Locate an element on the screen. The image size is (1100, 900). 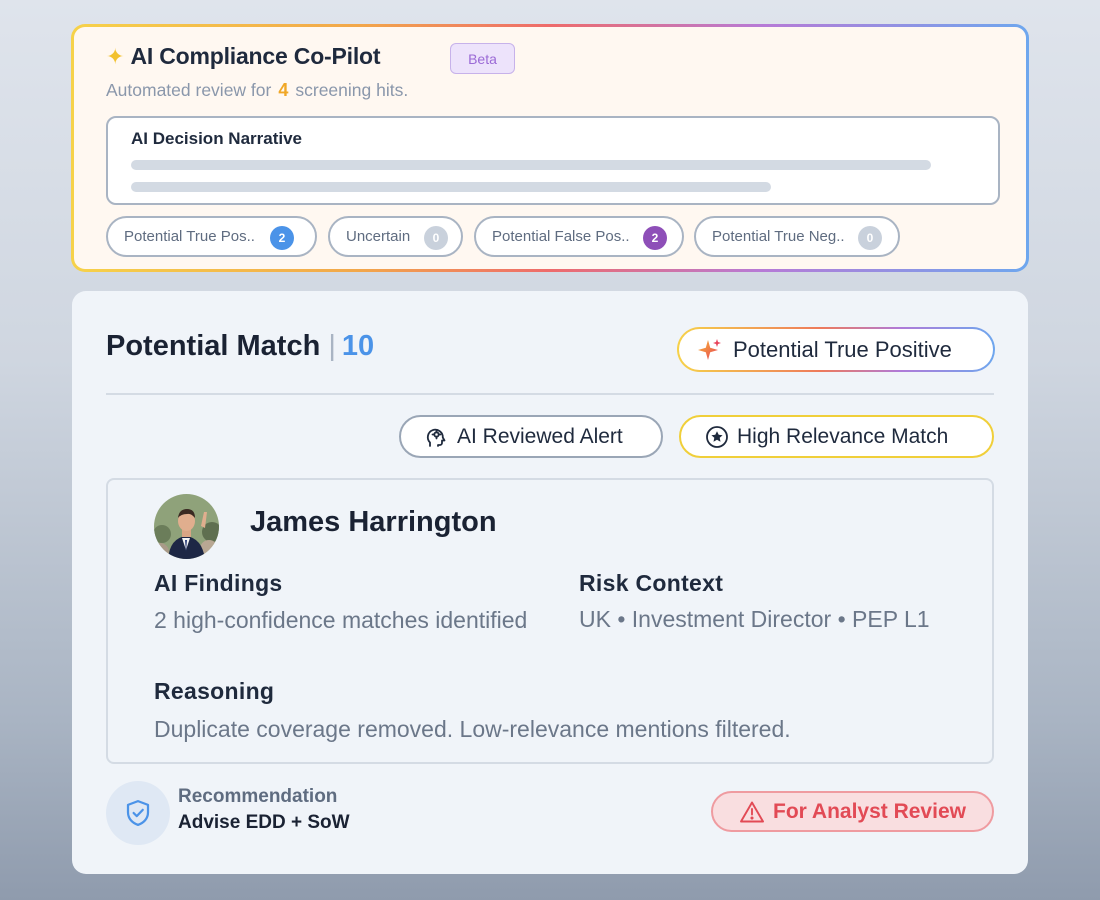
copilot-title: AI Compliance Co-Pilot is located at coordinates (255, 56).